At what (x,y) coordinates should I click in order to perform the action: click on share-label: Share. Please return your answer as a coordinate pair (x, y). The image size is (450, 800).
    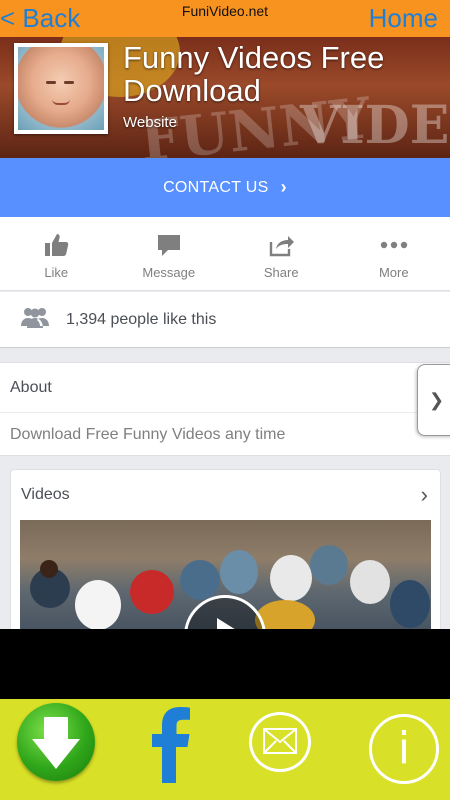
    Looking at the image, I should click on (281, 272).